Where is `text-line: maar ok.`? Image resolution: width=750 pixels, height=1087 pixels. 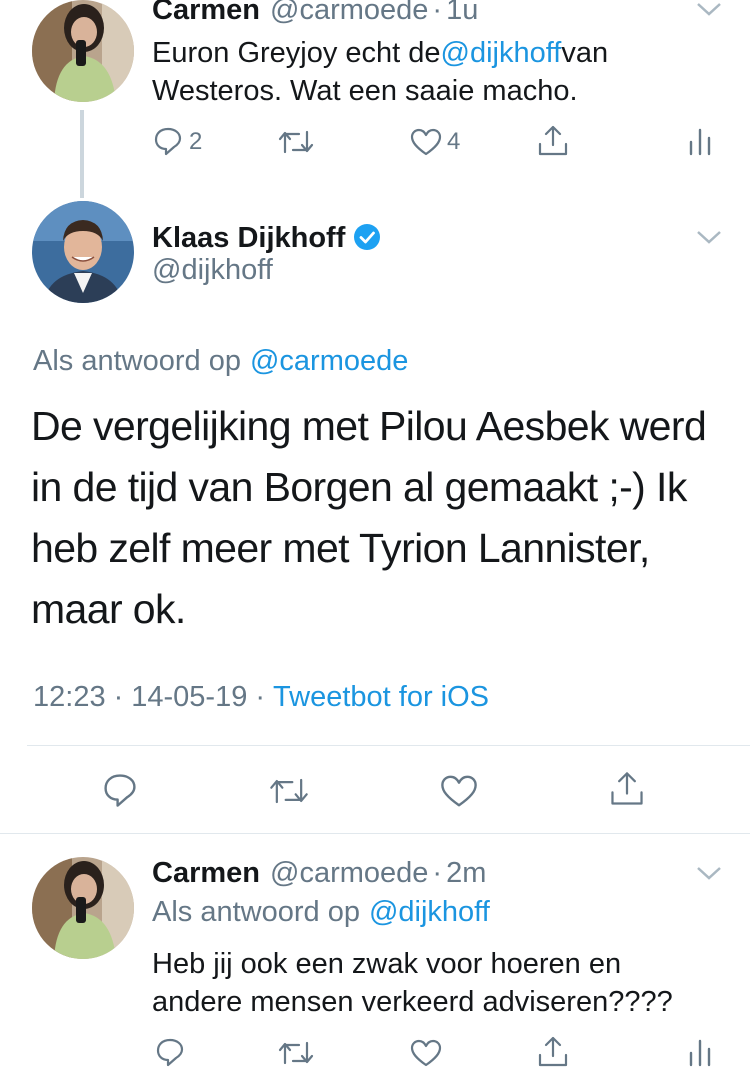 text-line: maar ok. is located at coordinates (108, 609).